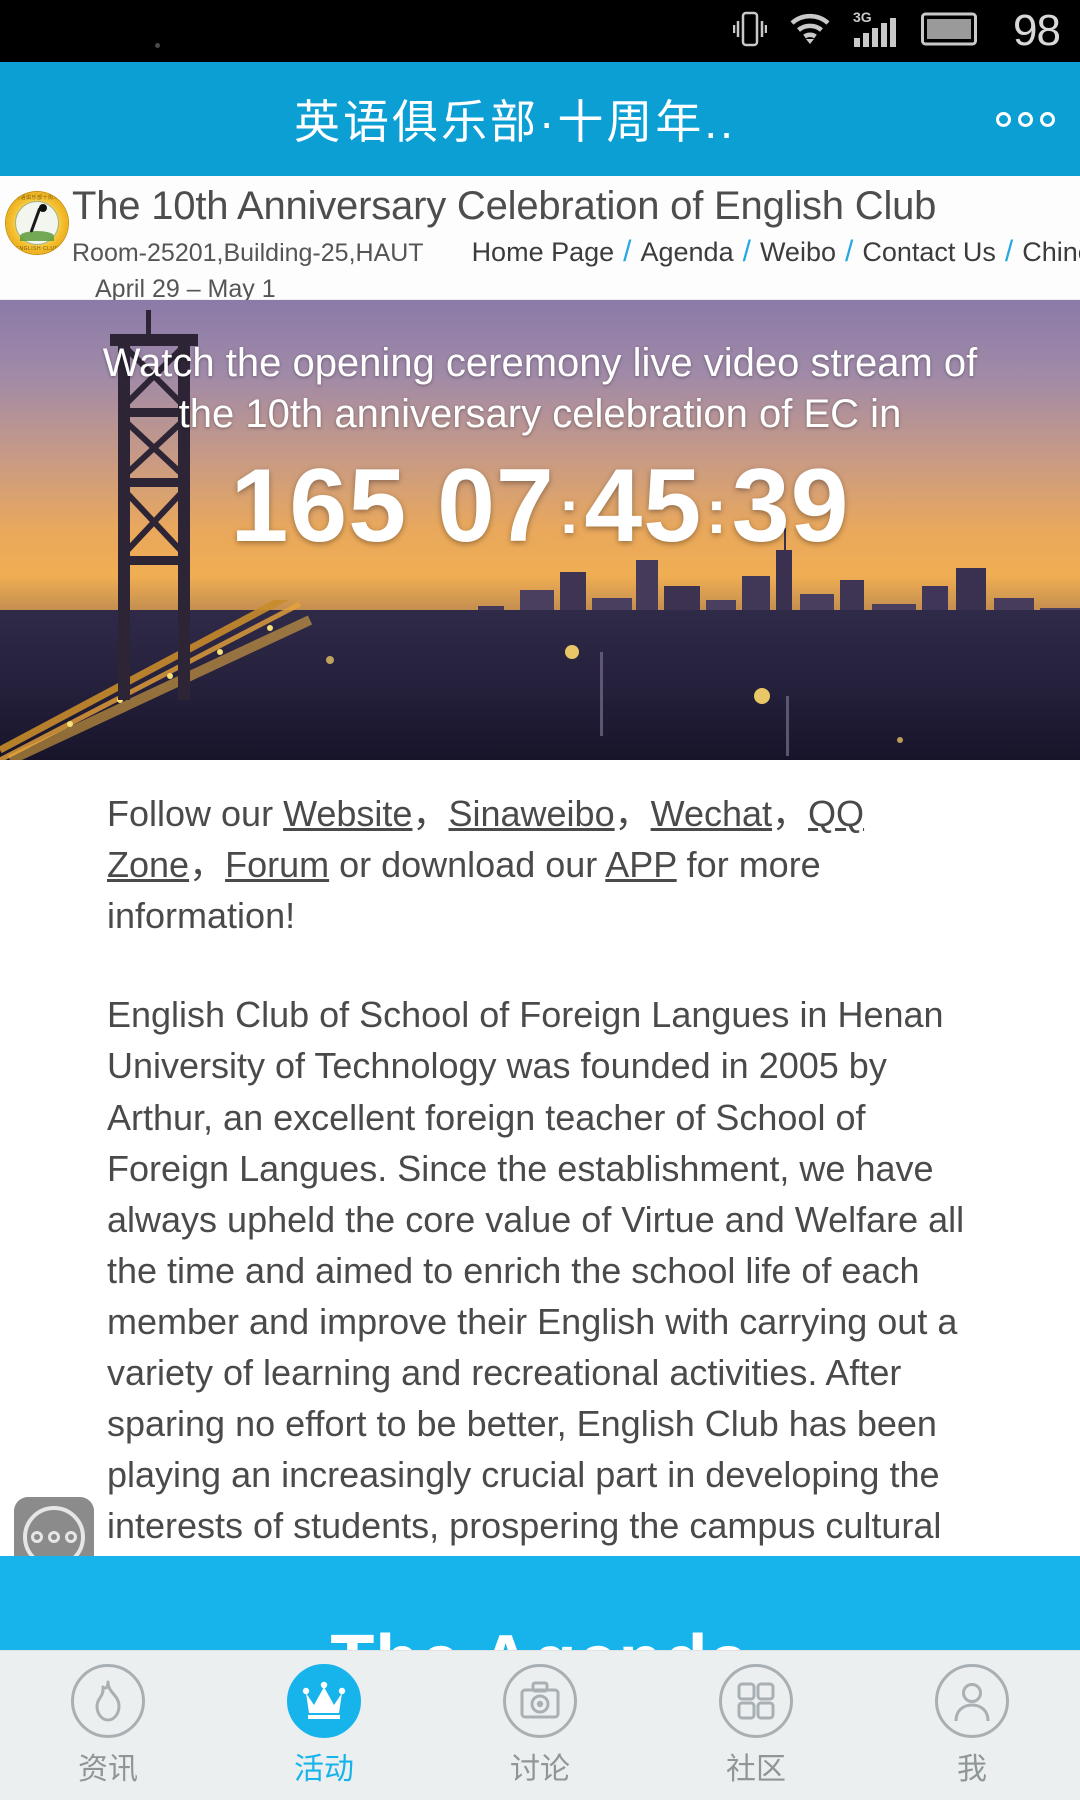 This screenshot has width=1080, height=1800. Describe the element at coordinates (876, 31) in the screenshot. I see `signal-icon: 3G` at that location.